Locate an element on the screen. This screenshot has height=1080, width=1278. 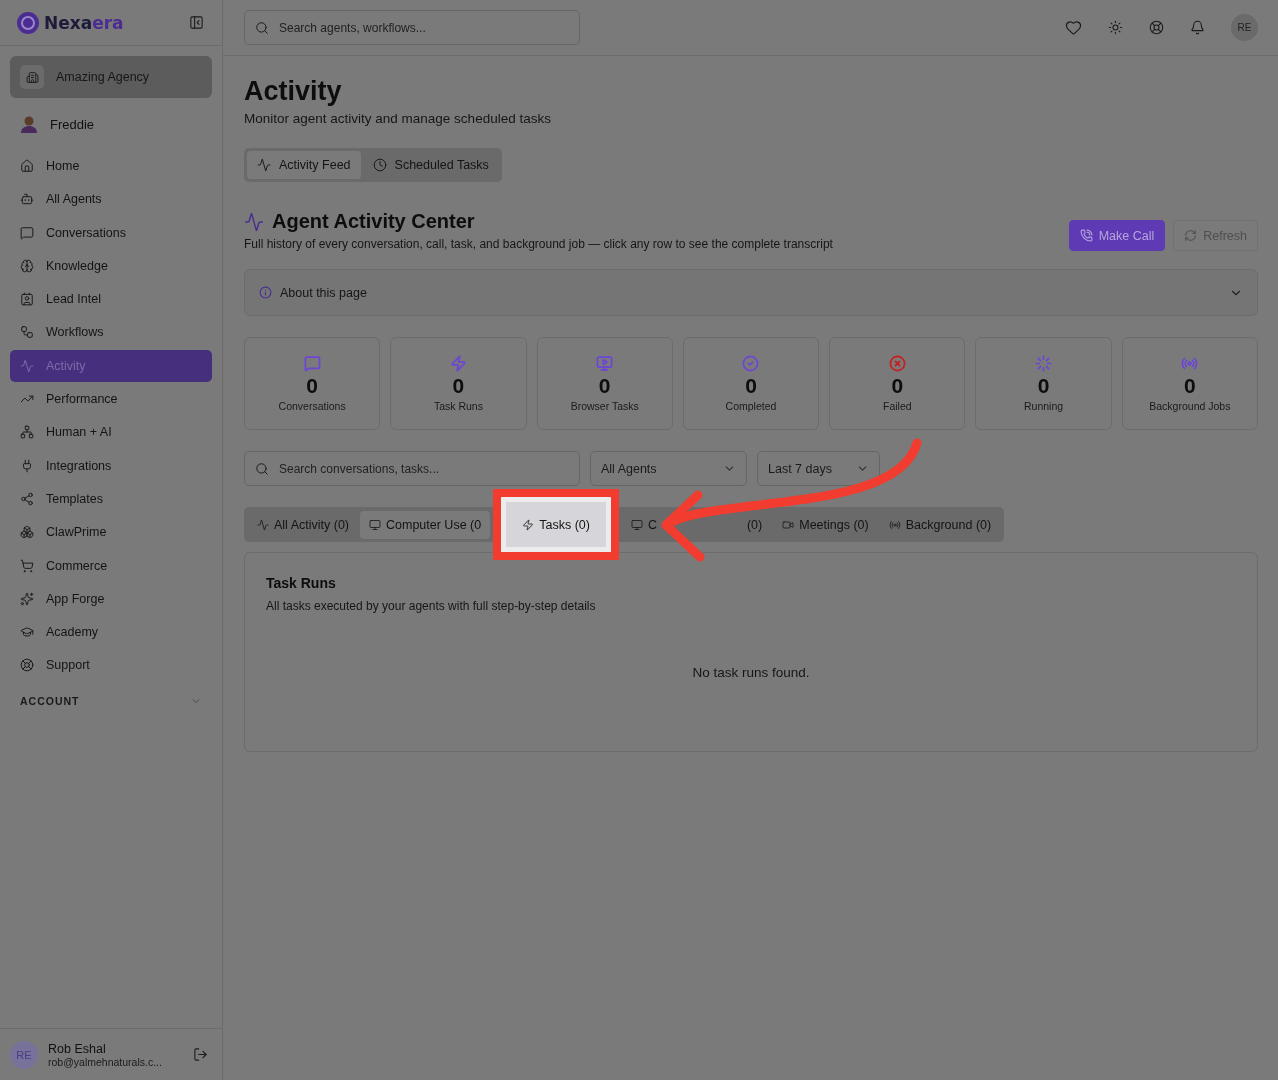
stat-label: Completed is located at coordinates (751, 406).